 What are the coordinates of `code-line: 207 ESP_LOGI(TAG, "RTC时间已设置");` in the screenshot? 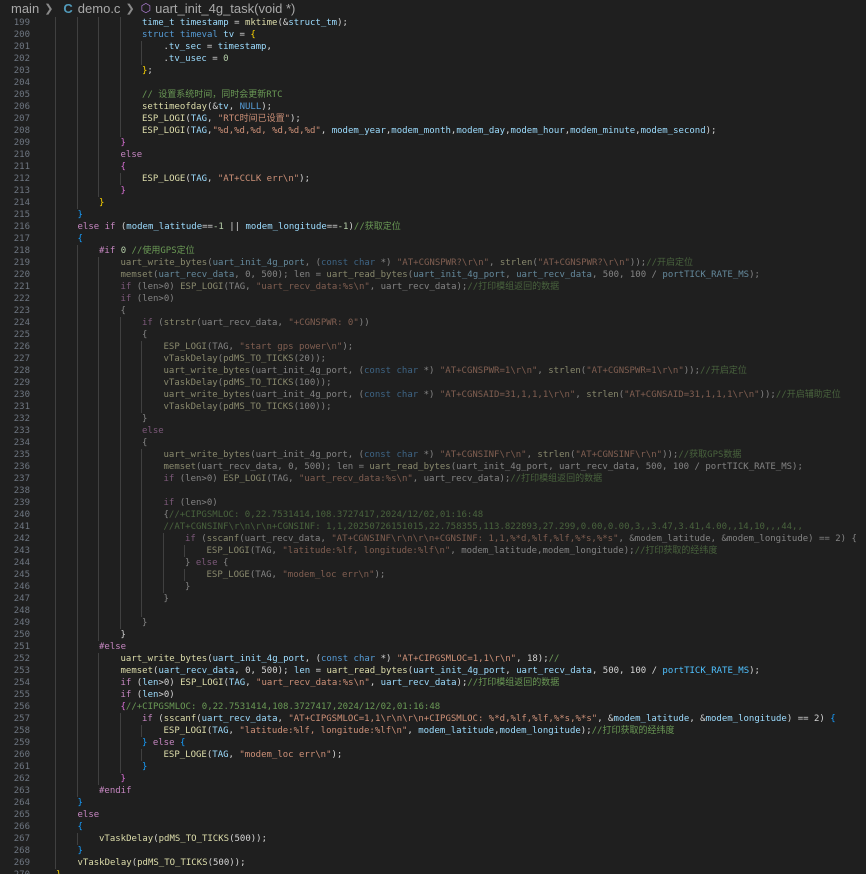 It's located at (433, 119).